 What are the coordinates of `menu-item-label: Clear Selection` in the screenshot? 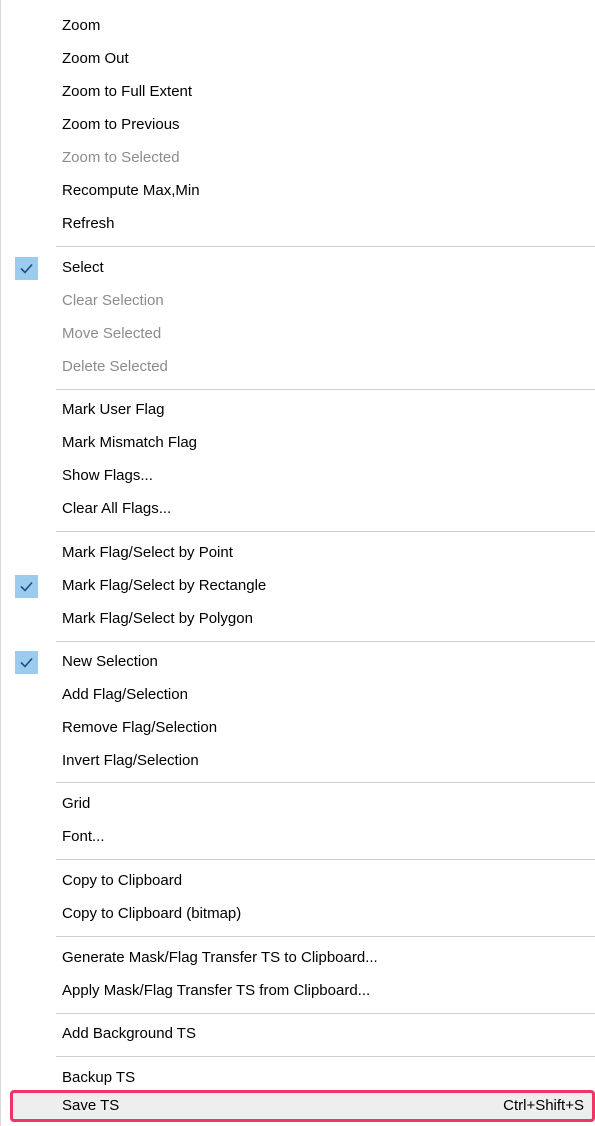 It's located at (113, 300).